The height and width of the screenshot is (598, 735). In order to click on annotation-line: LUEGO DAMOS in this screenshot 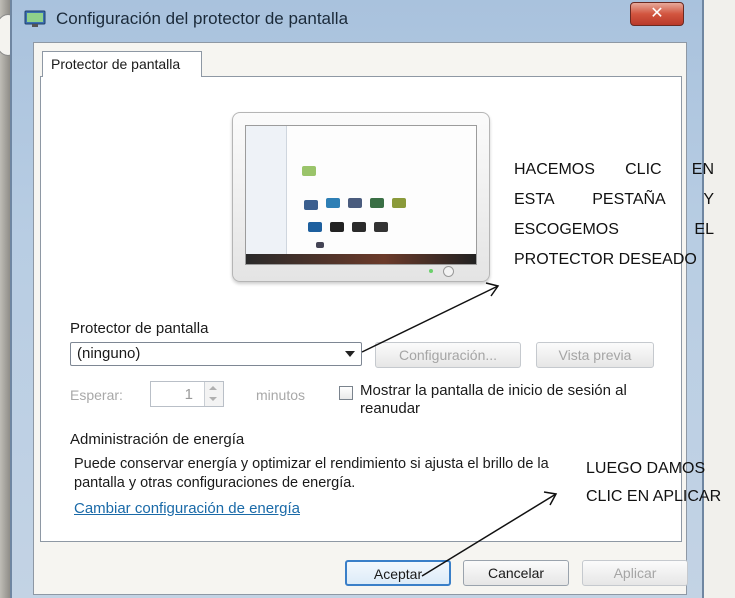, I will do `click(646, 468)`.